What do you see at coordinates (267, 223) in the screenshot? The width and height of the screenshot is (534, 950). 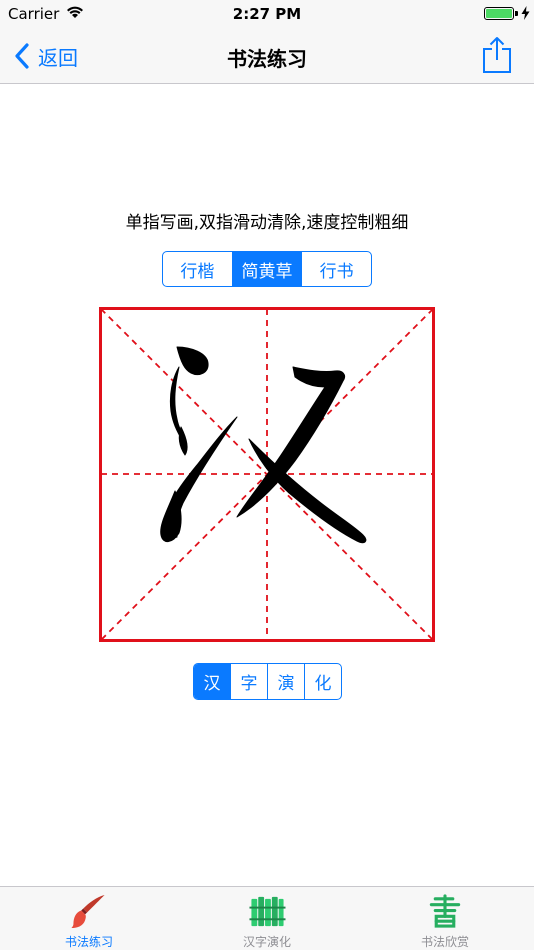 I see `instructions-text: 单指写画,双指滑动清除,速度控制粗细` at bounding box center [267, 223].